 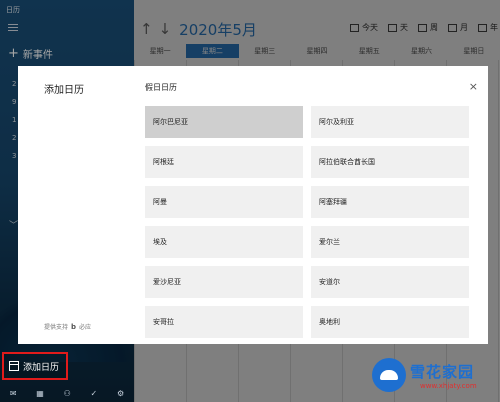 I want to click on close-icon: ×, so click(x=473, y=86).